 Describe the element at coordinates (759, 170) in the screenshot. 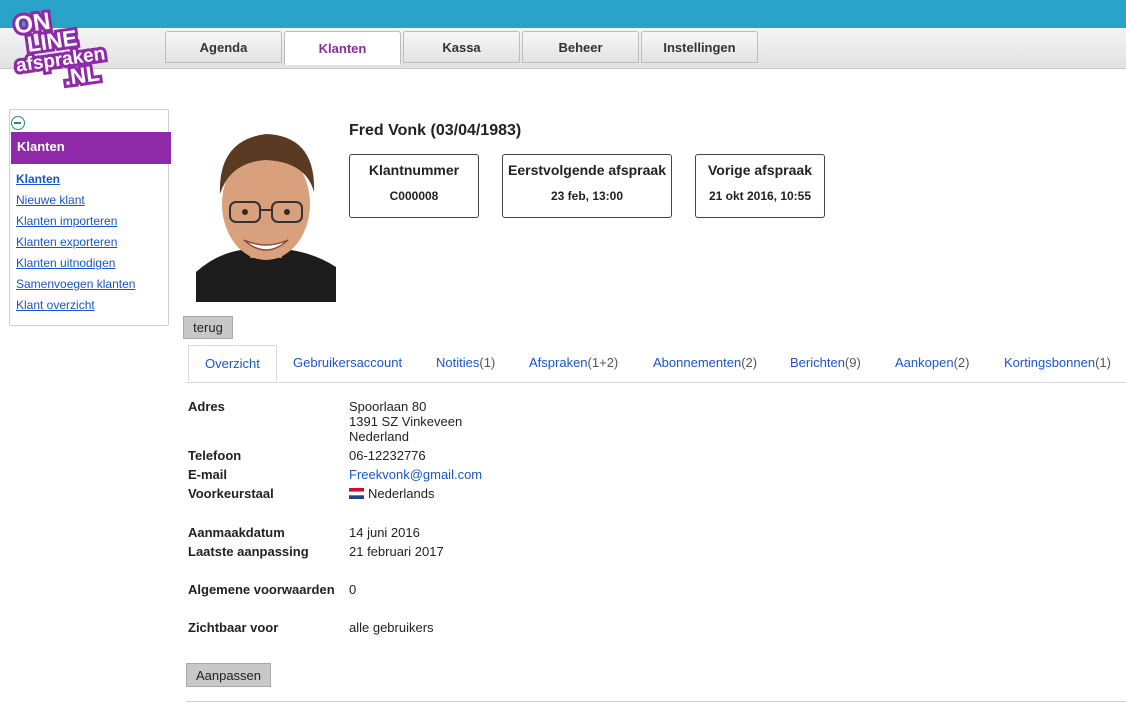

I see `info-box-title: Vorige afspraak` at that location.